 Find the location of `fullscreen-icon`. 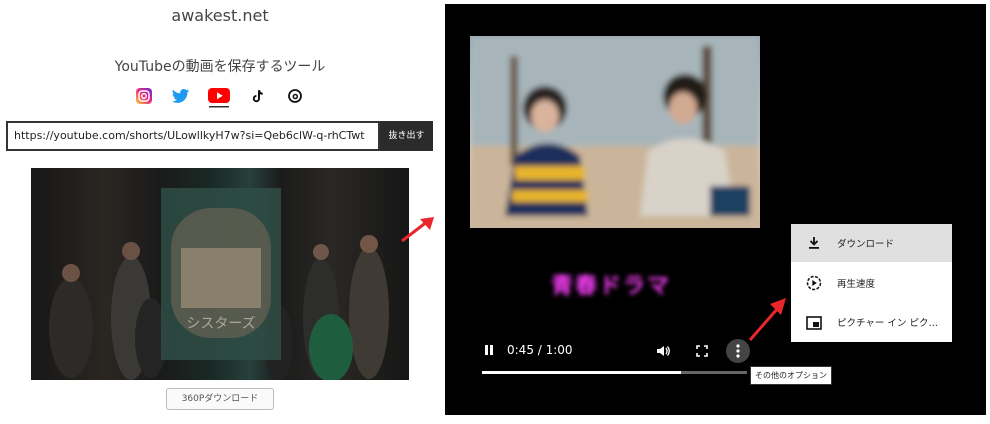

fullscreen-icon is located at coordinates (702, 352).